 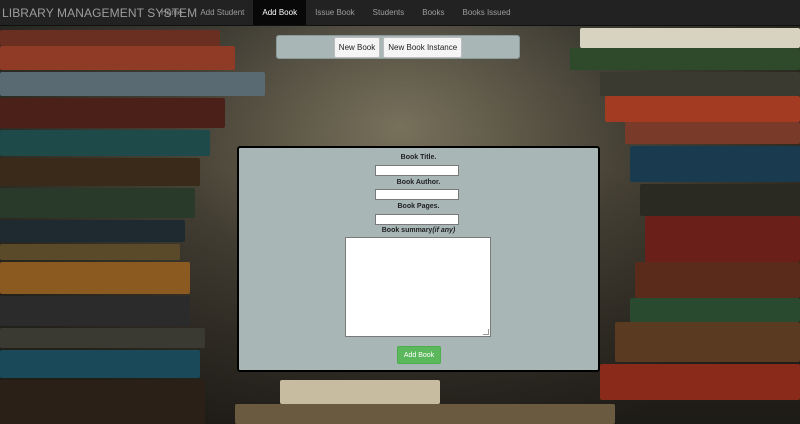 I want to click on book-title-input, so click(x=417, y=170).